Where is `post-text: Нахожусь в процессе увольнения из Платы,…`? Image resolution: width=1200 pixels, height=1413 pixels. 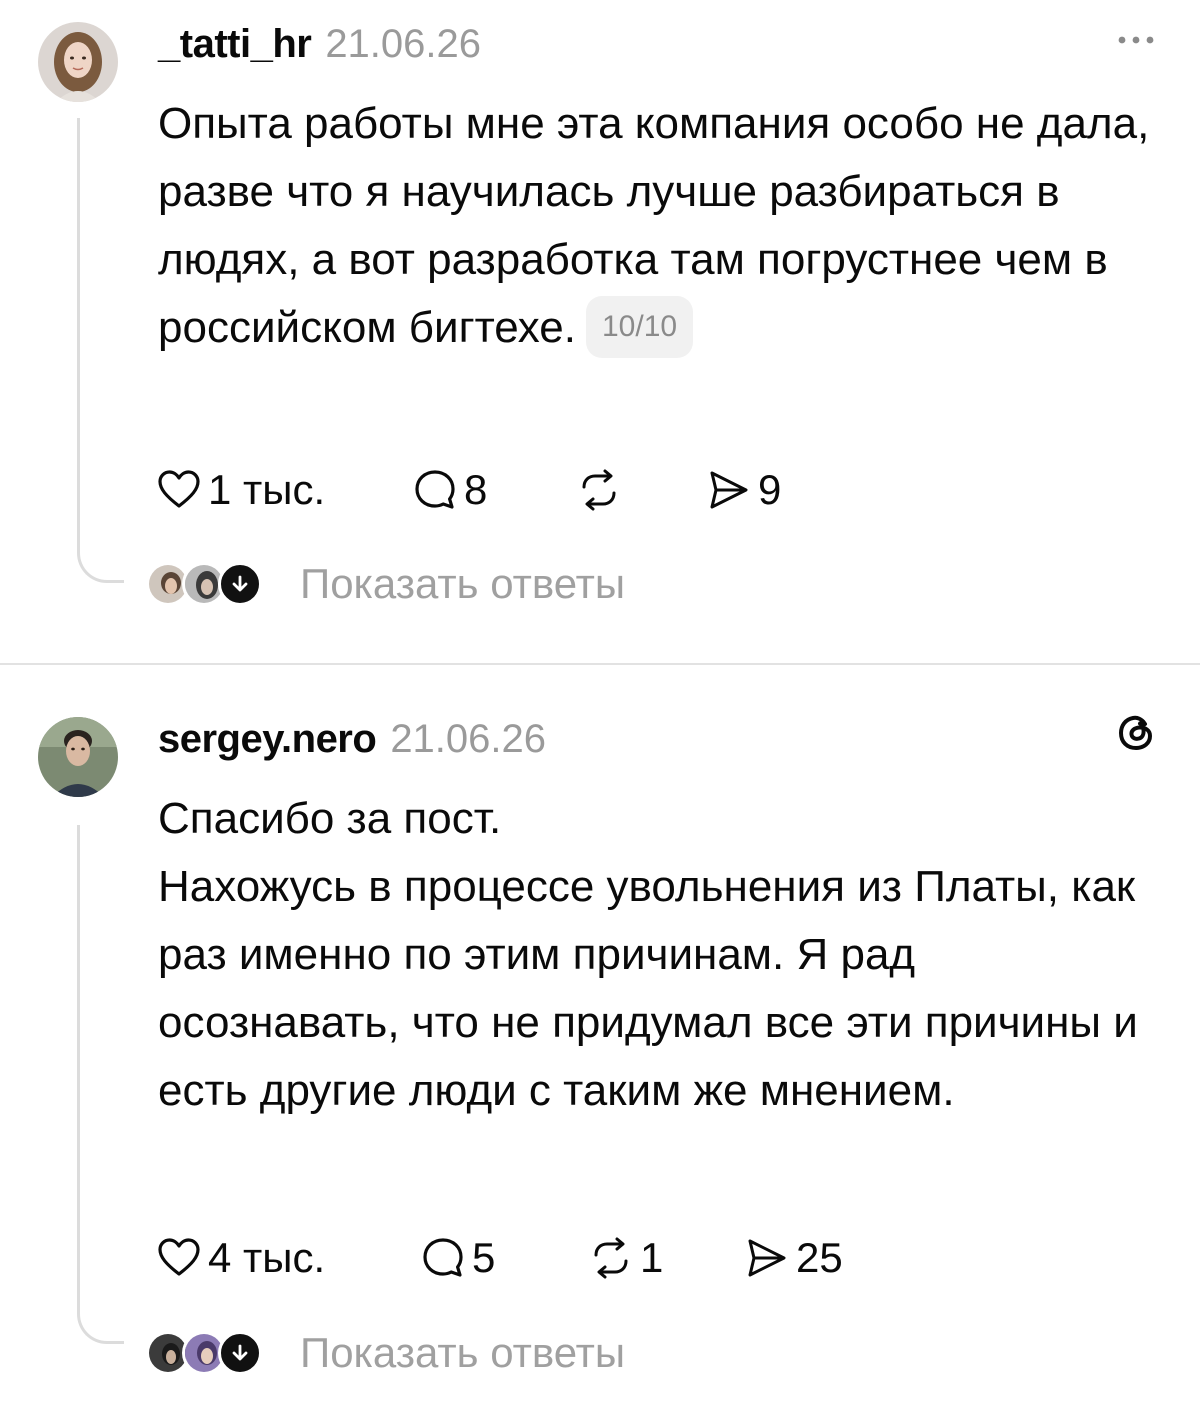
post-text: Нахожусь в процессе увольнения из Платы,… is located at coordinates (648, 988).